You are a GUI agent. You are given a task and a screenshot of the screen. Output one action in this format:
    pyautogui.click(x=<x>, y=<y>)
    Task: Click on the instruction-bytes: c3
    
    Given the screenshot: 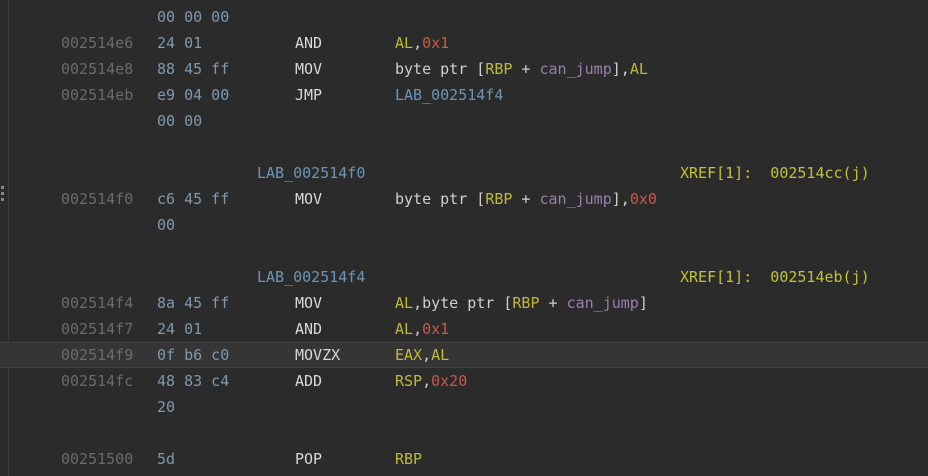 What is the action you would take?
    pyautogui.click(x=166, y=474)
    